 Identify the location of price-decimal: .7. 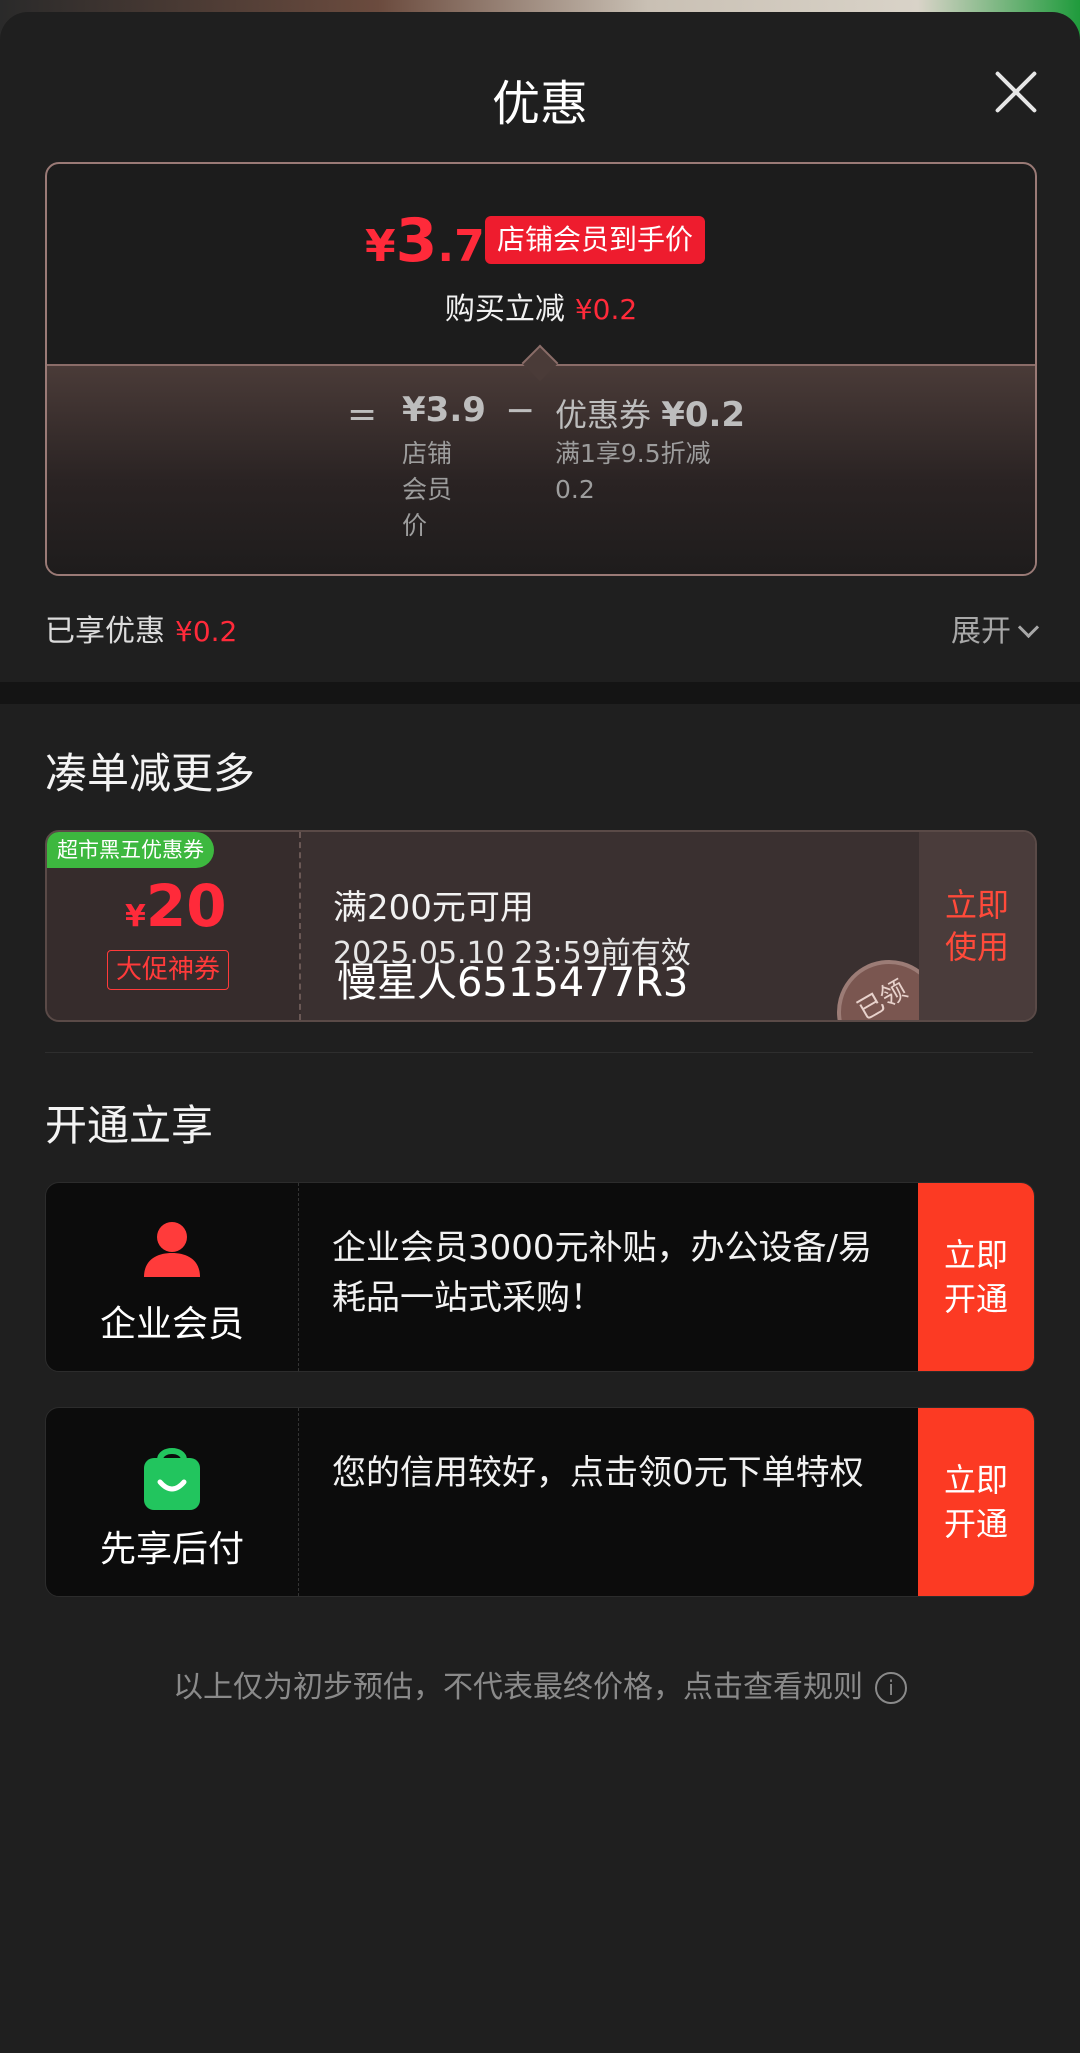
(461, 246).